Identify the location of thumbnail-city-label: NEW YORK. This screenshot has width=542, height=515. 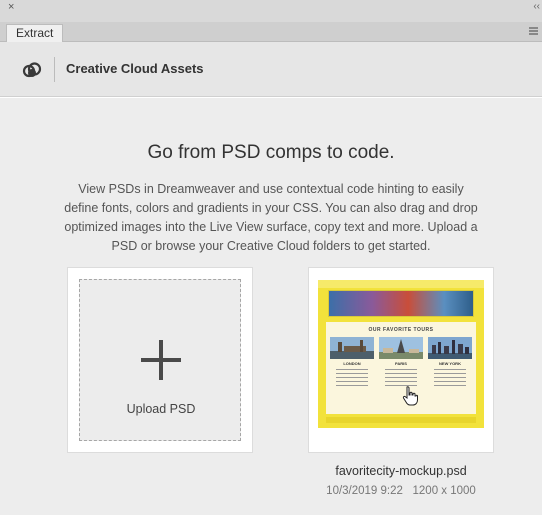
(450, 363).